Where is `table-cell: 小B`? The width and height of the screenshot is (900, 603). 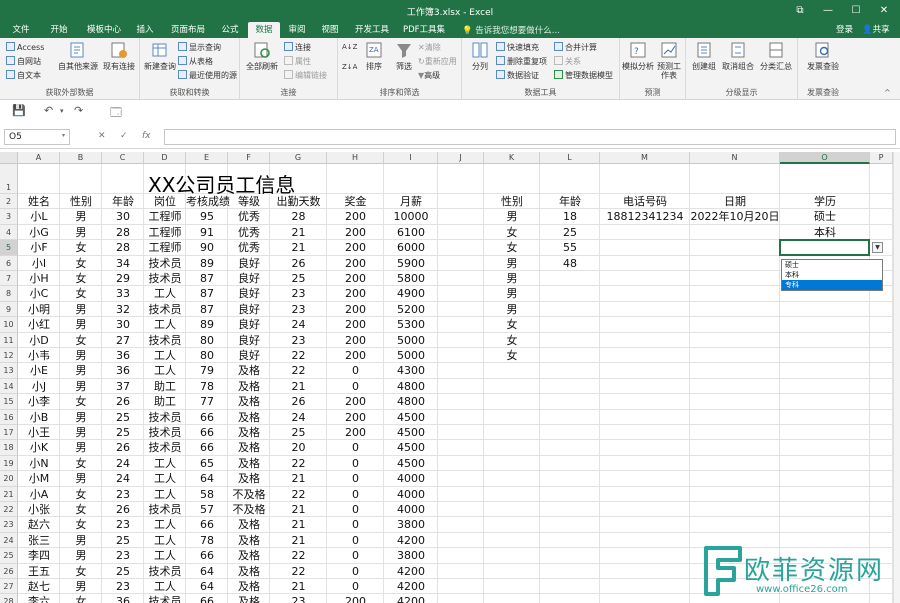
table-cell: 小B is located at coordinates (39, 417).